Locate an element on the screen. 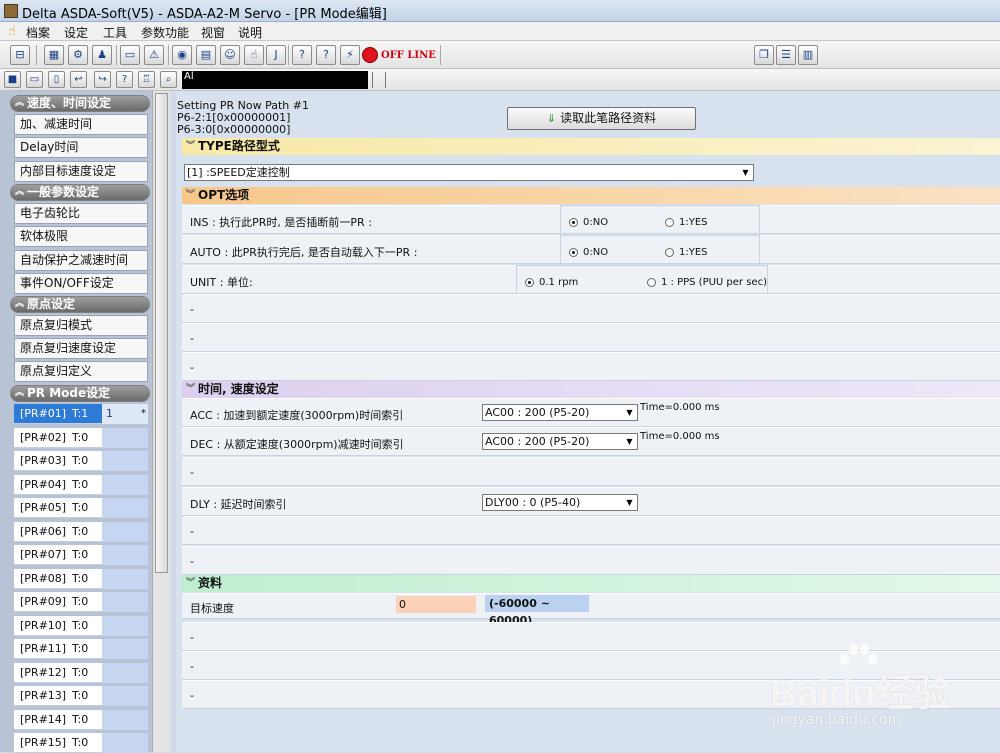 Image resolution: width=1000 pixels, height=753 pixels. pr-list-item: [PR#14] T:0 is located at coordinates (81, 720).